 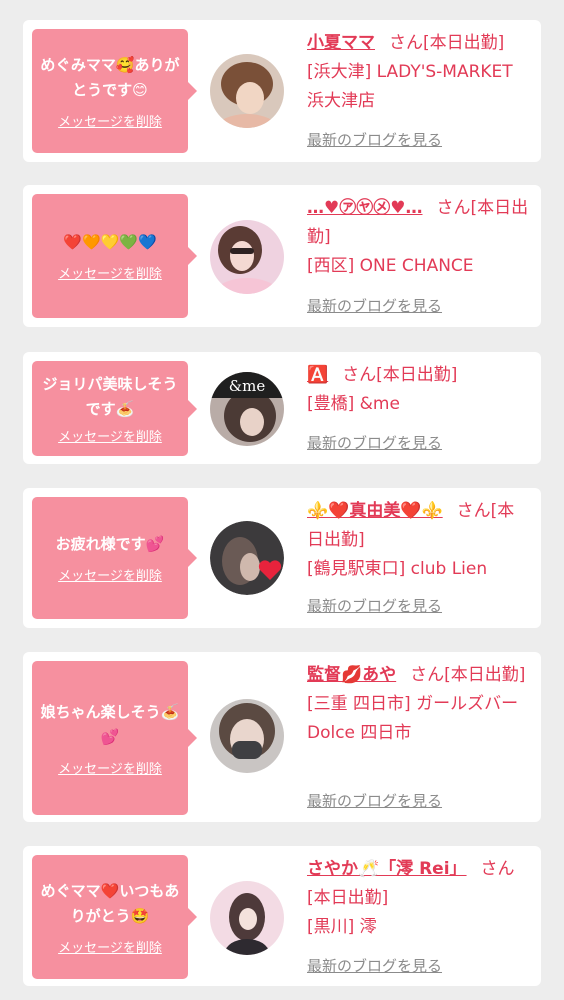 What do you see at coordinates (353, 404) in the screenshot?
I see `shop-name: [豊橋] &me` at bounding box center [353, 404].